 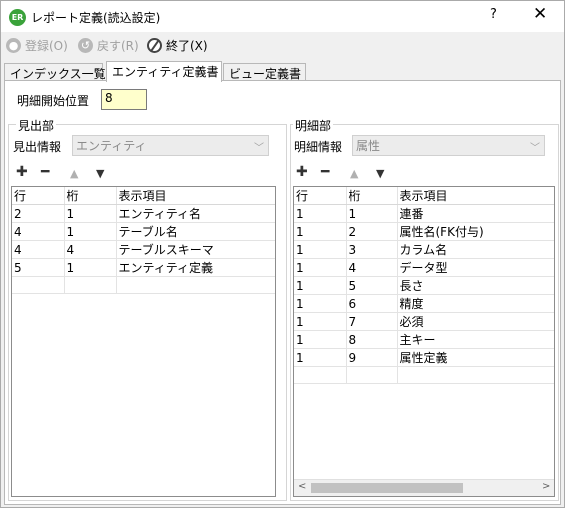 What do you see at coordinates (475, 267) in the screenshot?
I see `cell-item: データ型` at bounding box center [475, 267].